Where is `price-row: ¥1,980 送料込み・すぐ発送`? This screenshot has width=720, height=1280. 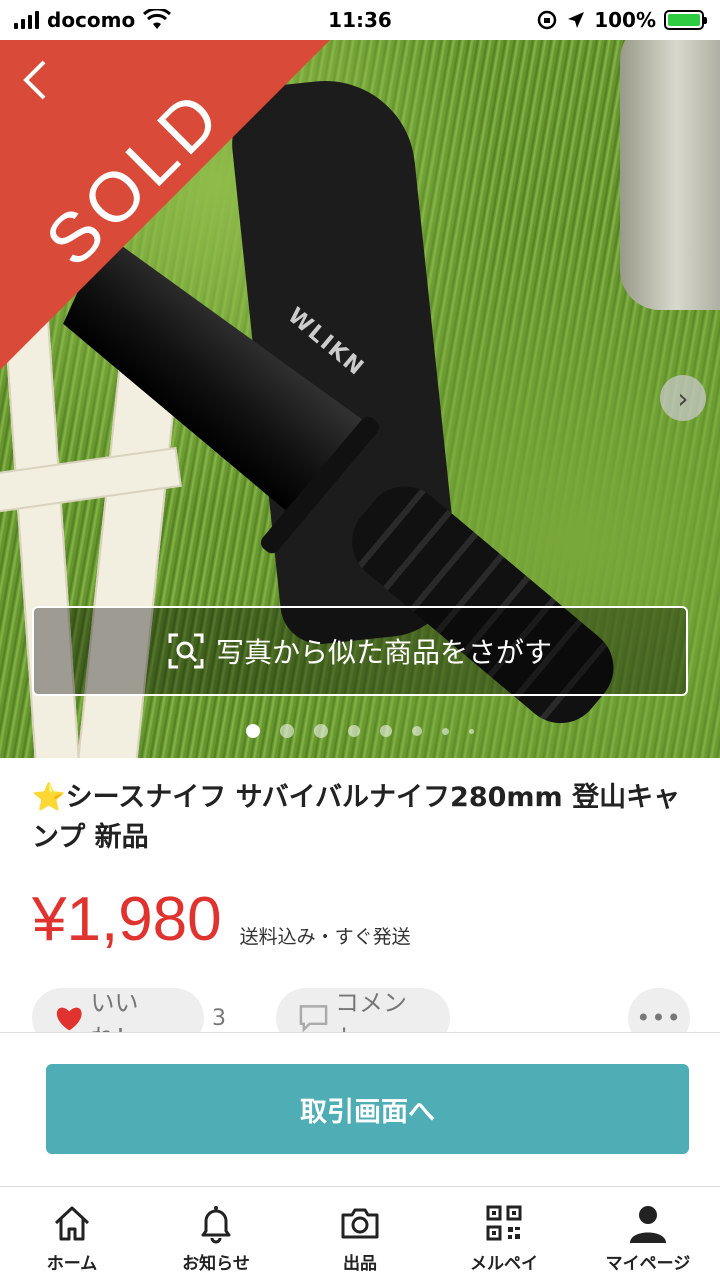
price-row: ¥1,980 送料込み・すぐ発送 is located at coordinates (221, 920).